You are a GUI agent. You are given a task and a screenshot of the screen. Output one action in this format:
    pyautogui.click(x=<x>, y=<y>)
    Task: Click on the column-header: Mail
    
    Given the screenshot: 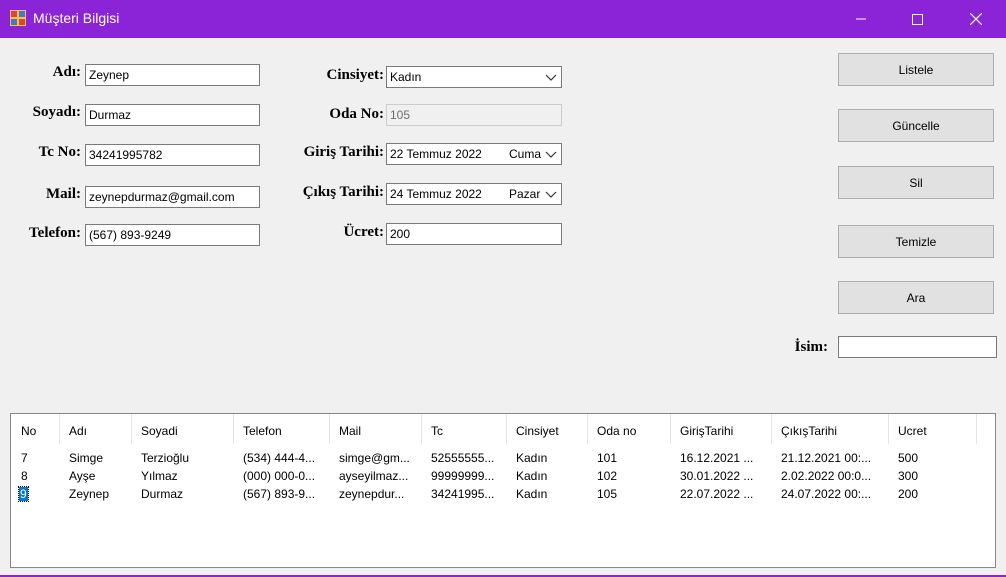 What is the action you would take?
    pyautogui.click(x=350, y=431)
    